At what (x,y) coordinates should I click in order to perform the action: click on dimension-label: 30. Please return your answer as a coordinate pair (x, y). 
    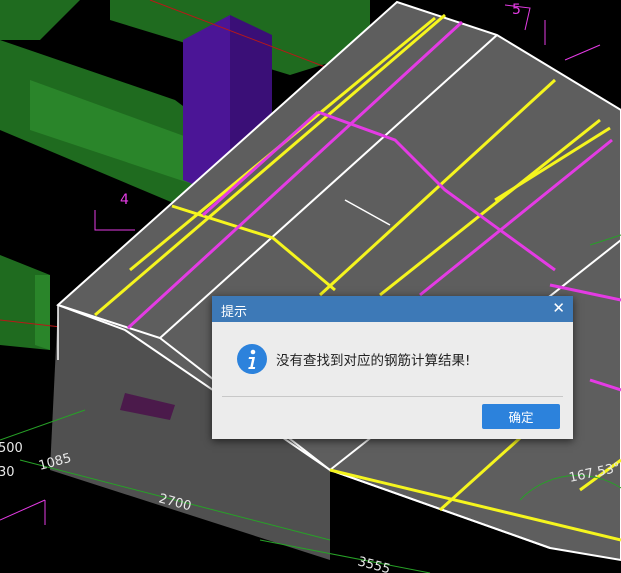
    Looking at the image, I should click on (7, 472).